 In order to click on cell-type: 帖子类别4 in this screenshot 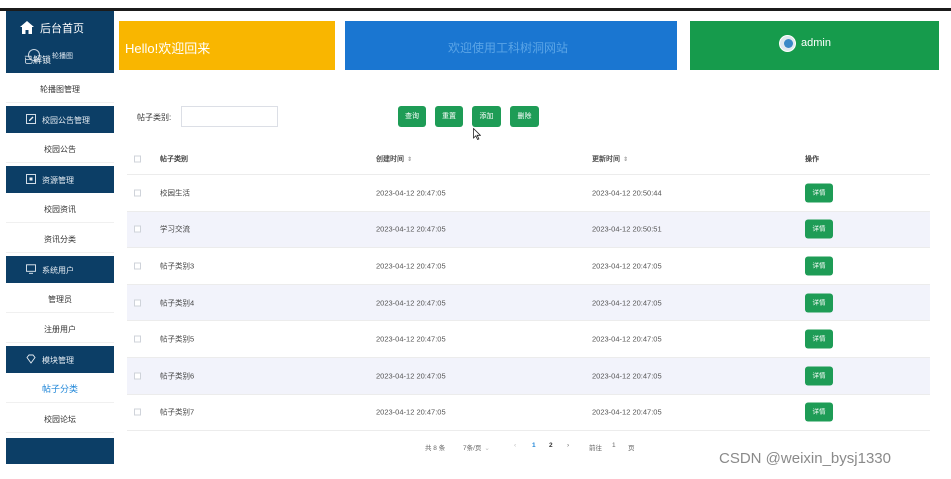, I will do `click(177, 303)`.